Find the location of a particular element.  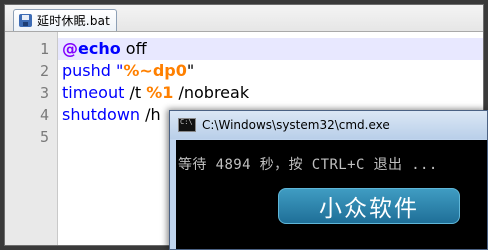

code-token: /h is located at coordinates (150, 114).